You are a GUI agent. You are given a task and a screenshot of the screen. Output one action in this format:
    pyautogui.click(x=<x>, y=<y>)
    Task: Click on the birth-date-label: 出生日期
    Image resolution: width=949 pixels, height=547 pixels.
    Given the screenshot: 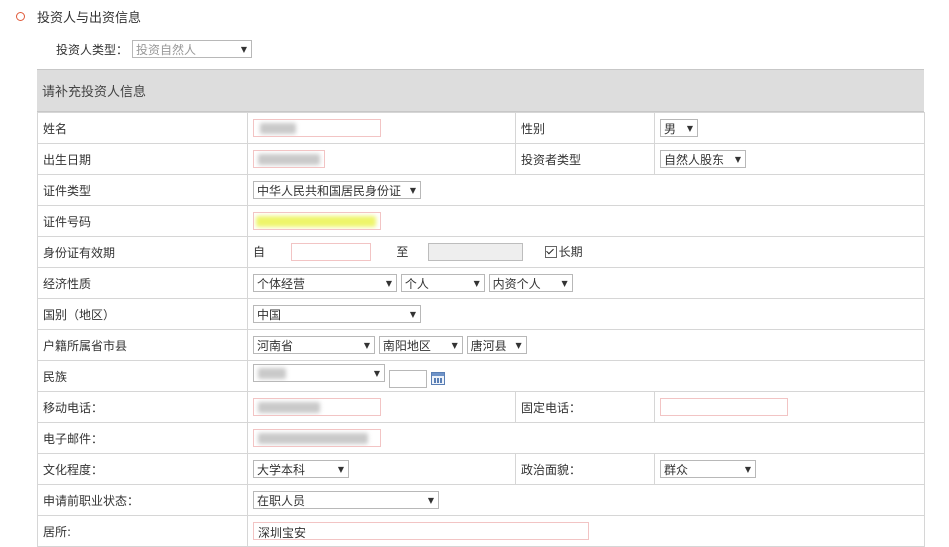 What is the action you would take?
    pyautogui.click(x=142, y=159)
    